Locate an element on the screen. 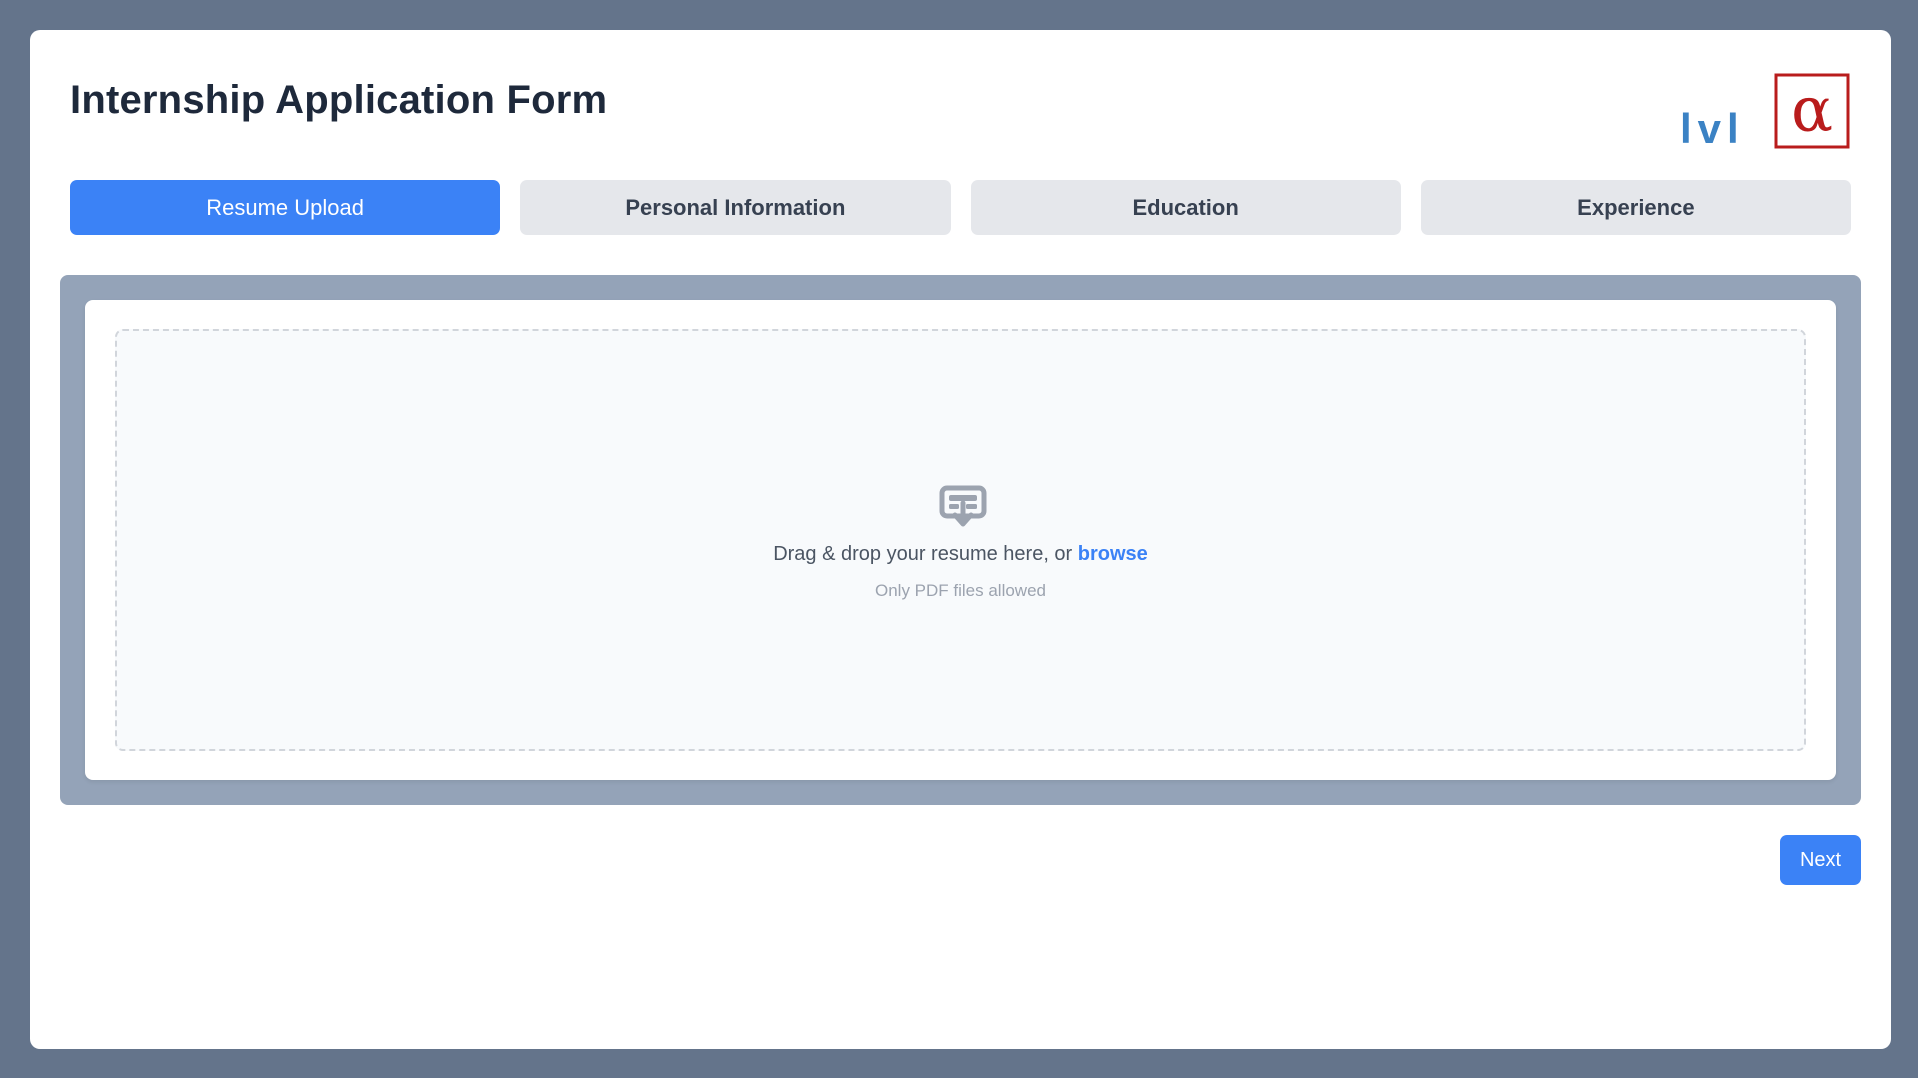  tab-education: Education is located at coordinates (1185, 207).